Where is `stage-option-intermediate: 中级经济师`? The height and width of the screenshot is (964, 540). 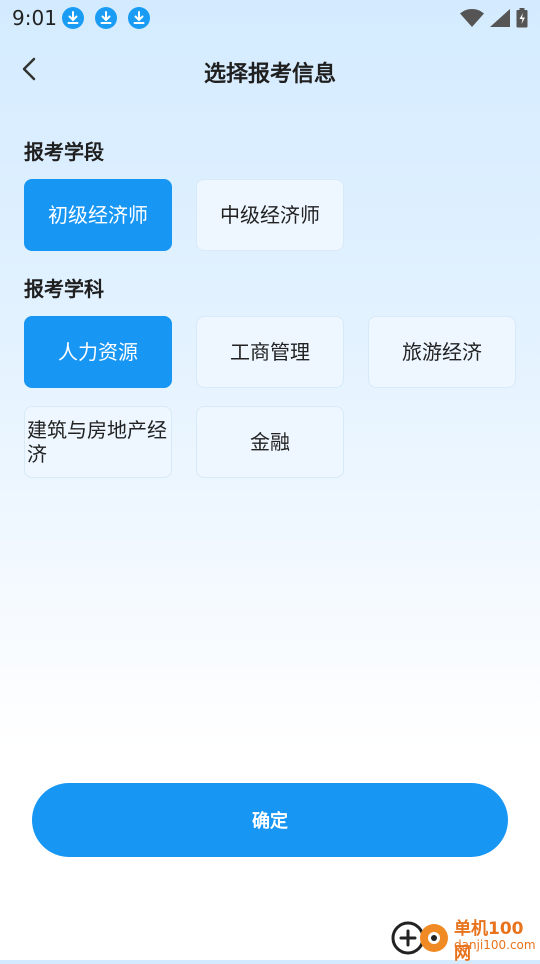
stage-option-intermediate: 中级经济师 is located at coordinates (270, 215).